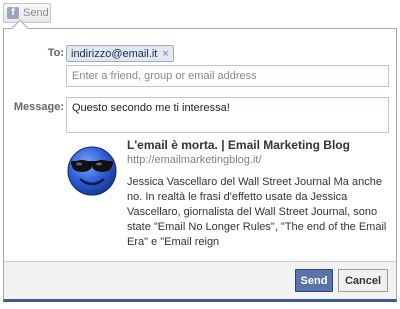  Describe the element at coordinates (227, 115) in the screenshot. I see `message-field: Questo secondo me ti interessa!` at that location.